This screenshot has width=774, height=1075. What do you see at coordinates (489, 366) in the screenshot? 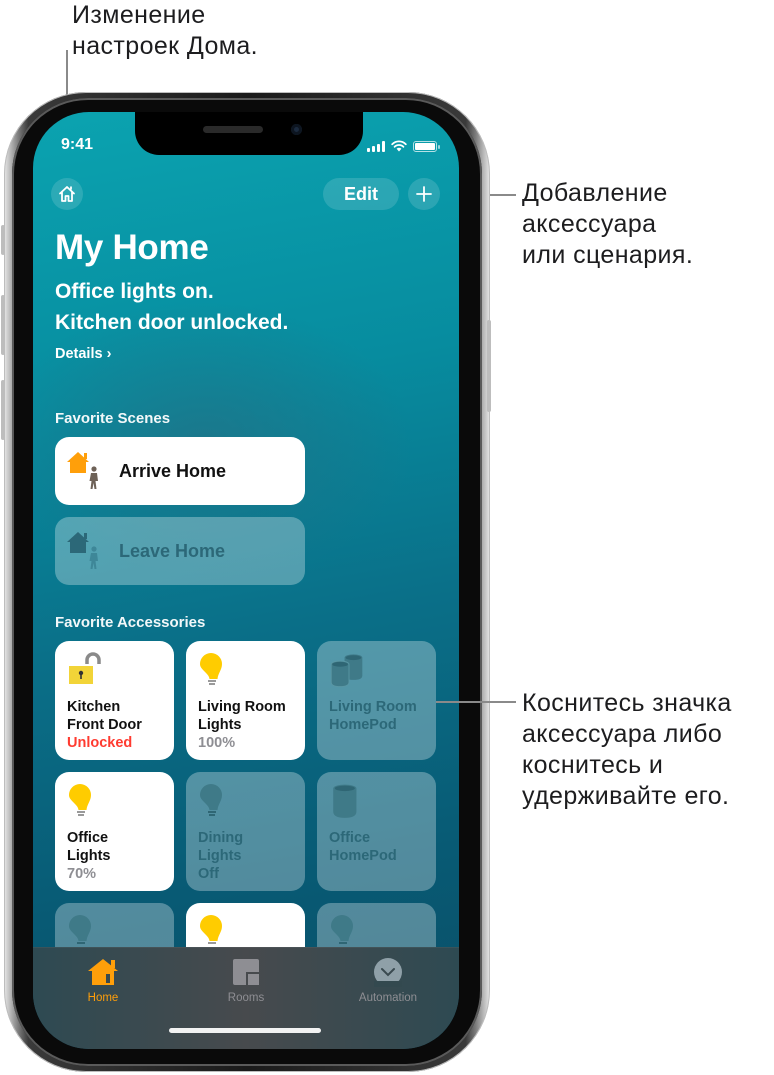
I see `side-button` at bounding box center [489, 366].